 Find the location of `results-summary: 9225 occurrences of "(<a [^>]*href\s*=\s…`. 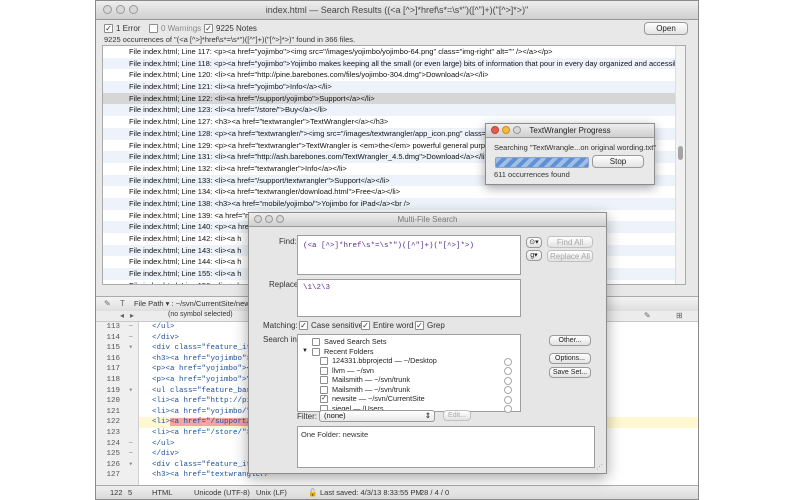

results-summary: 9225 occurrences of "(<a [^>]*href\s*=\s… is located at coordinates (230, 39).